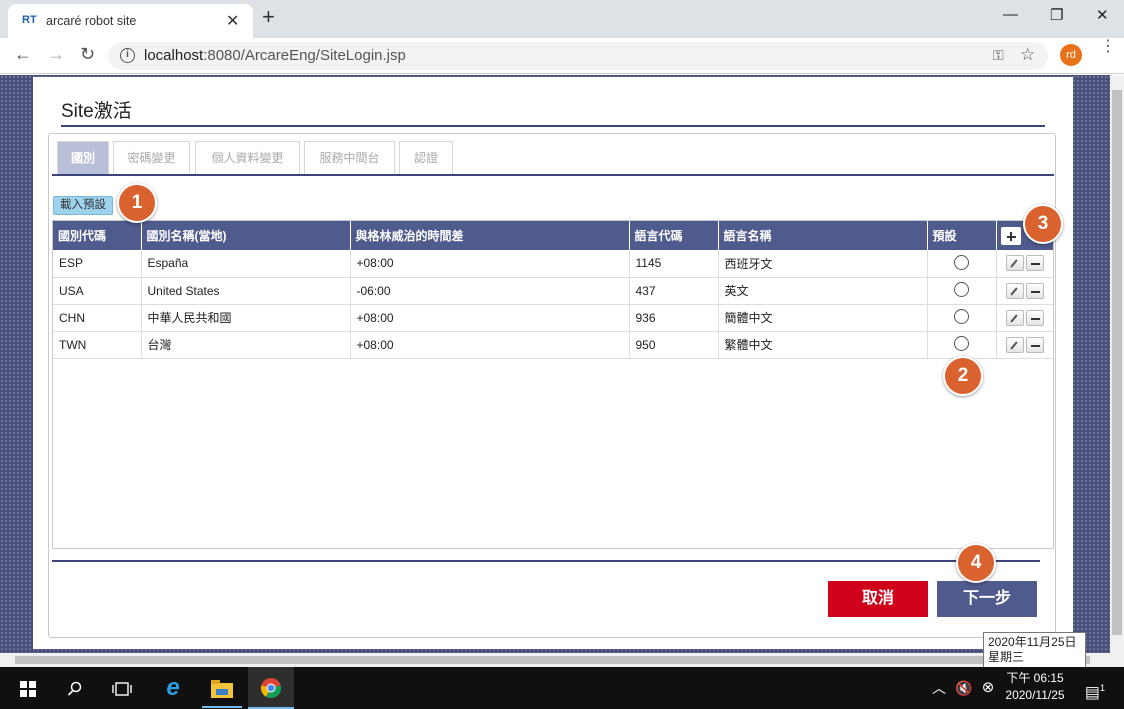 Image resolution: width=1124 pixels, height=709 pixels. Describe the element at coordinates (97, 264) in the screenshot. I see `cell-country-code: ESP` at that location.